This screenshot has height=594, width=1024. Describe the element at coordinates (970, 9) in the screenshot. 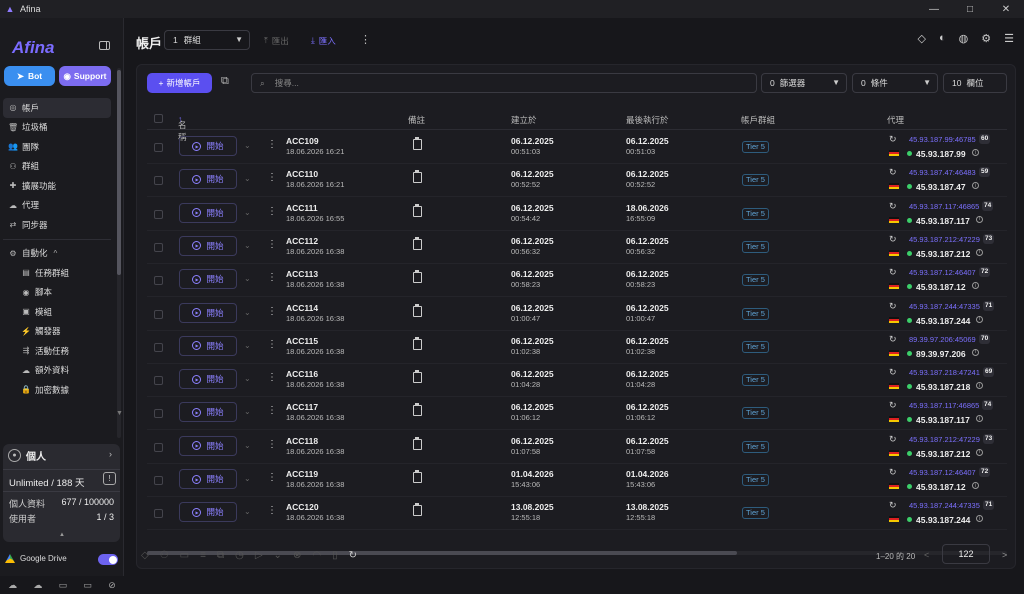

I see `maximize-button: □` at that location.